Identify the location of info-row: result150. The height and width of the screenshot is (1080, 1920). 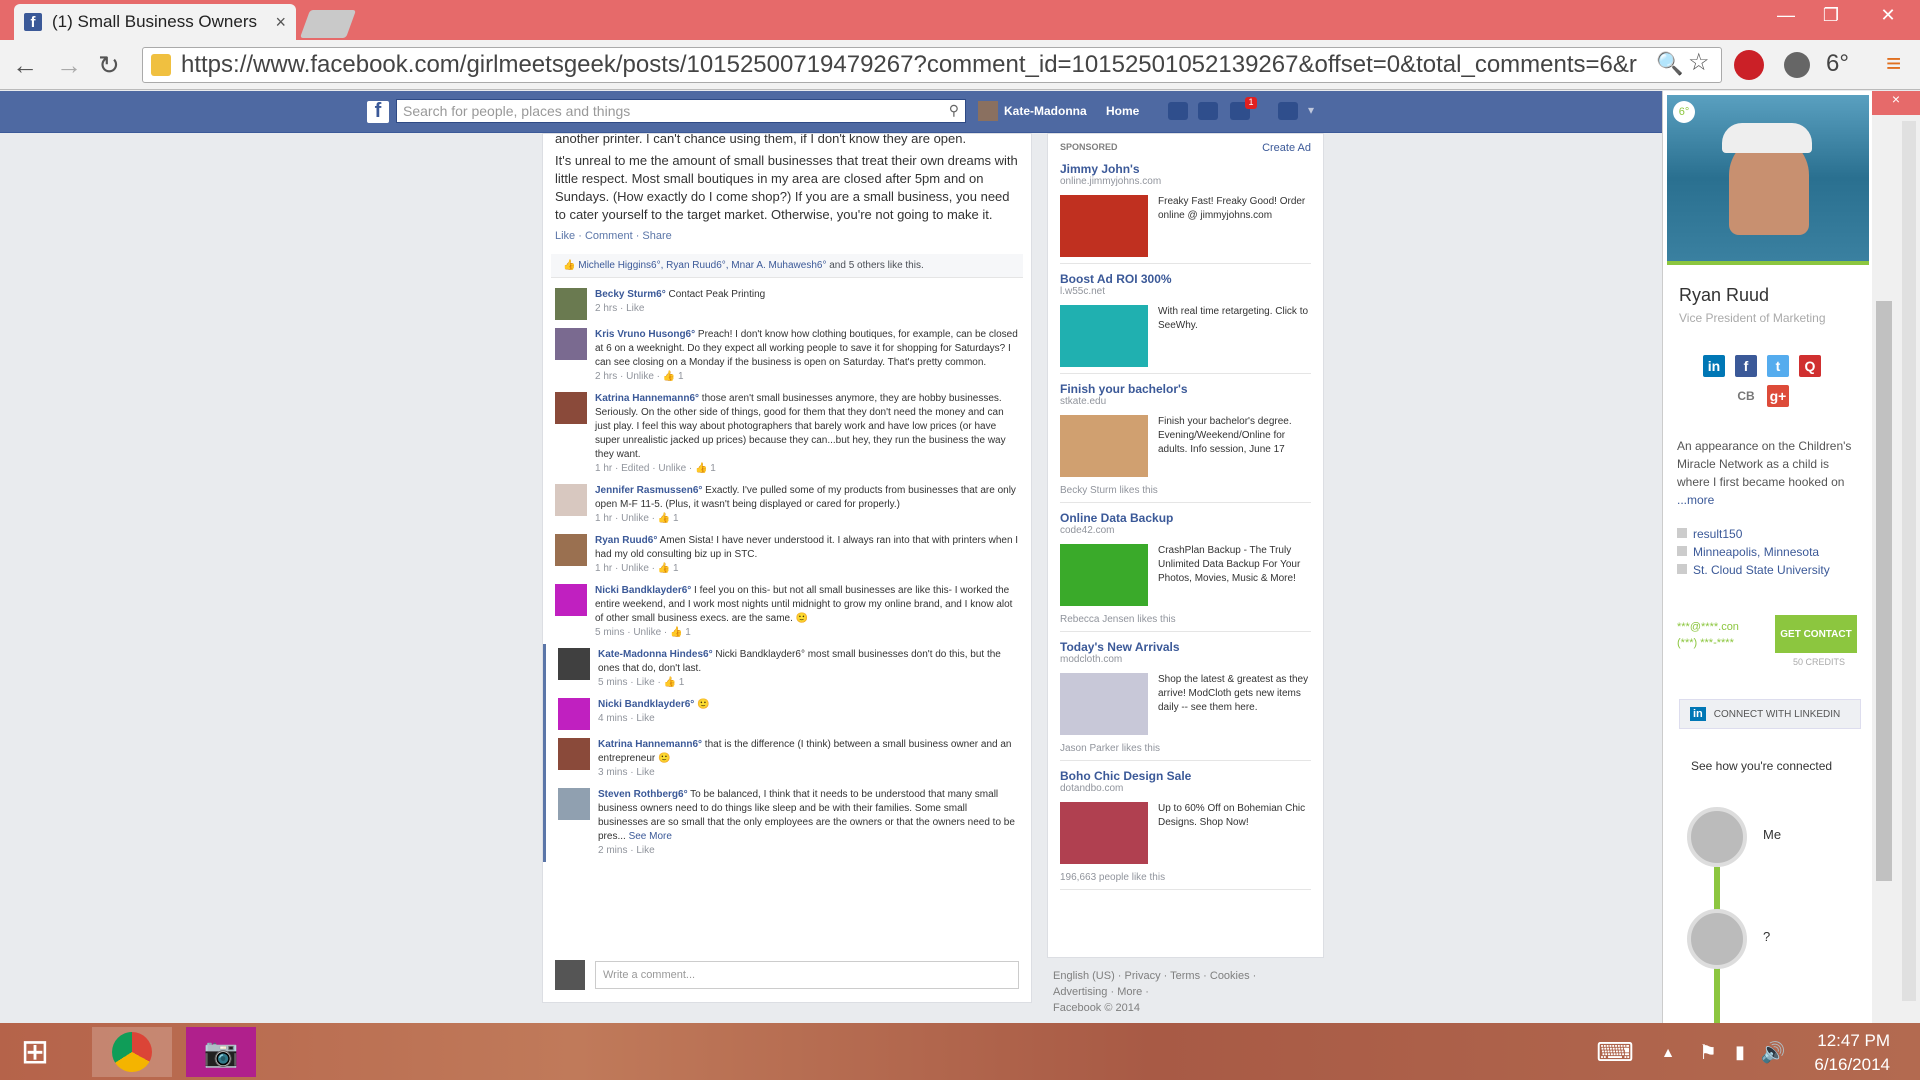
(1709, 534).